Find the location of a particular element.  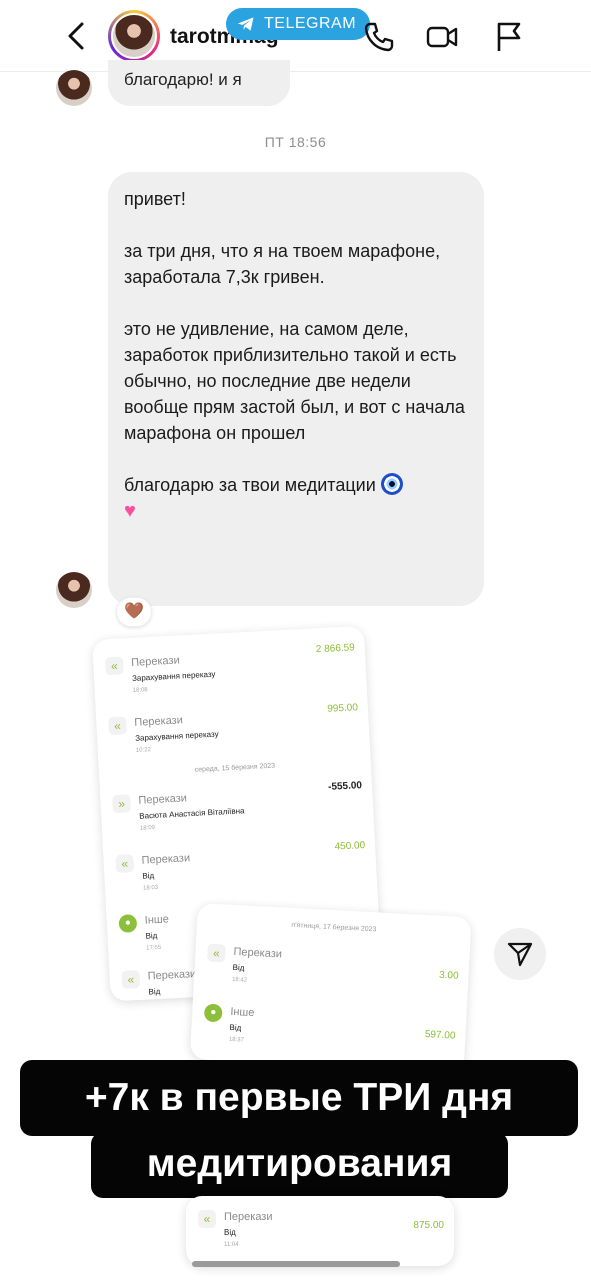

transaction-amount: 450.00 is located at coordinates (350, 846).